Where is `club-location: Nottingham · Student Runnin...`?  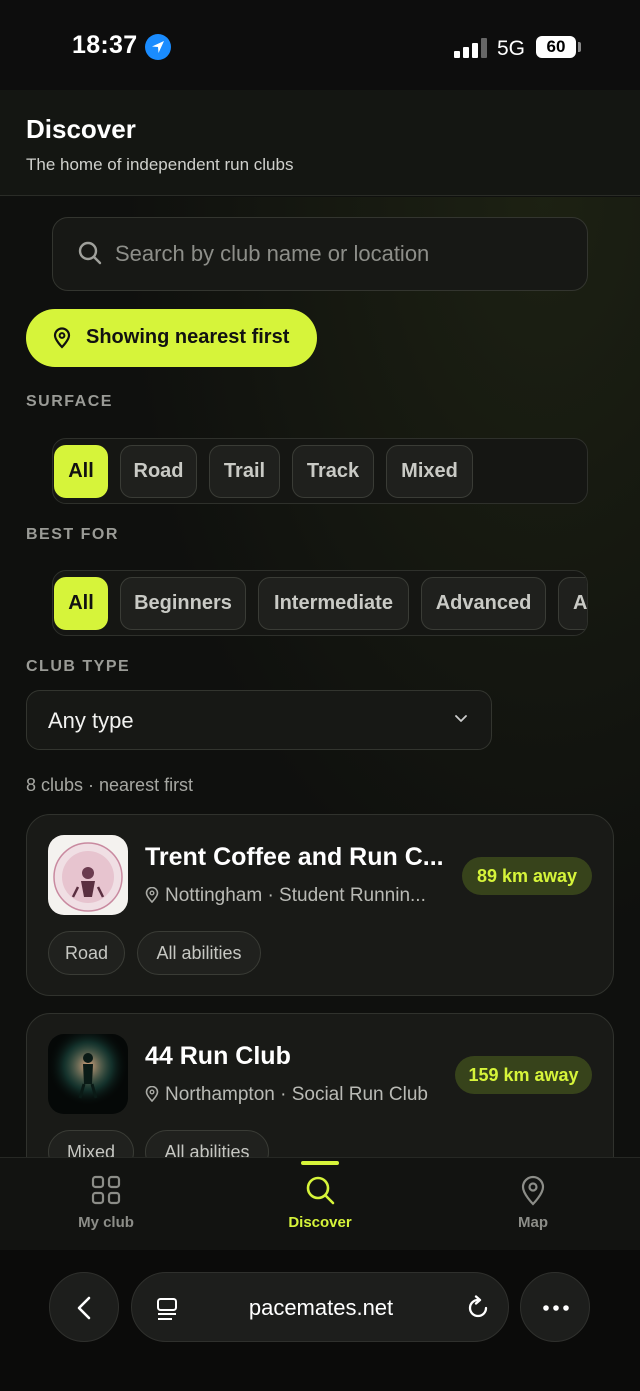
club-location: Nottingham · Student Runnin... is located at coordinates (295, 895).